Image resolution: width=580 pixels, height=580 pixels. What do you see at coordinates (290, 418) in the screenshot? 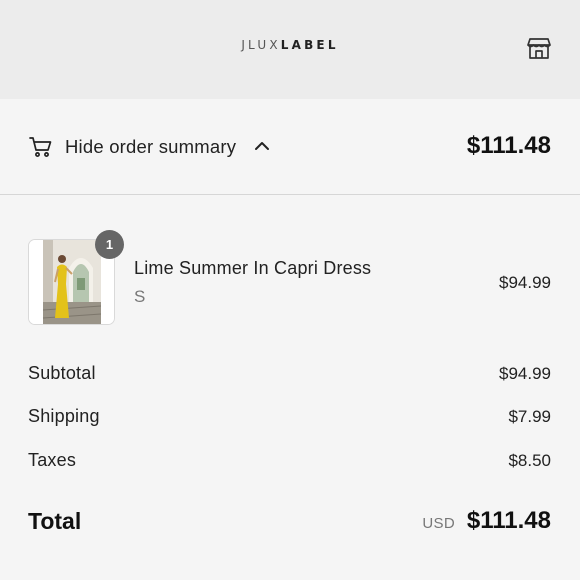
I see `shipping-row: Shipping $7.99` at bounding box center [290, 418].